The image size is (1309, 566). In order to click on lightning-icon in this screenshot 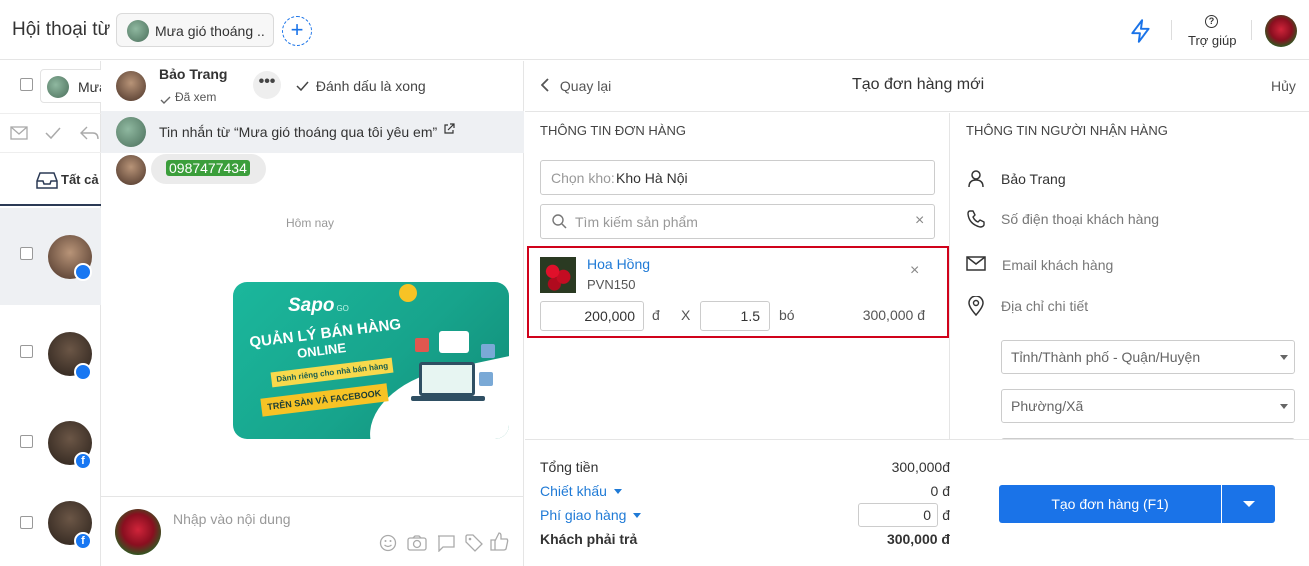, I will do `click(1141, 31)`.